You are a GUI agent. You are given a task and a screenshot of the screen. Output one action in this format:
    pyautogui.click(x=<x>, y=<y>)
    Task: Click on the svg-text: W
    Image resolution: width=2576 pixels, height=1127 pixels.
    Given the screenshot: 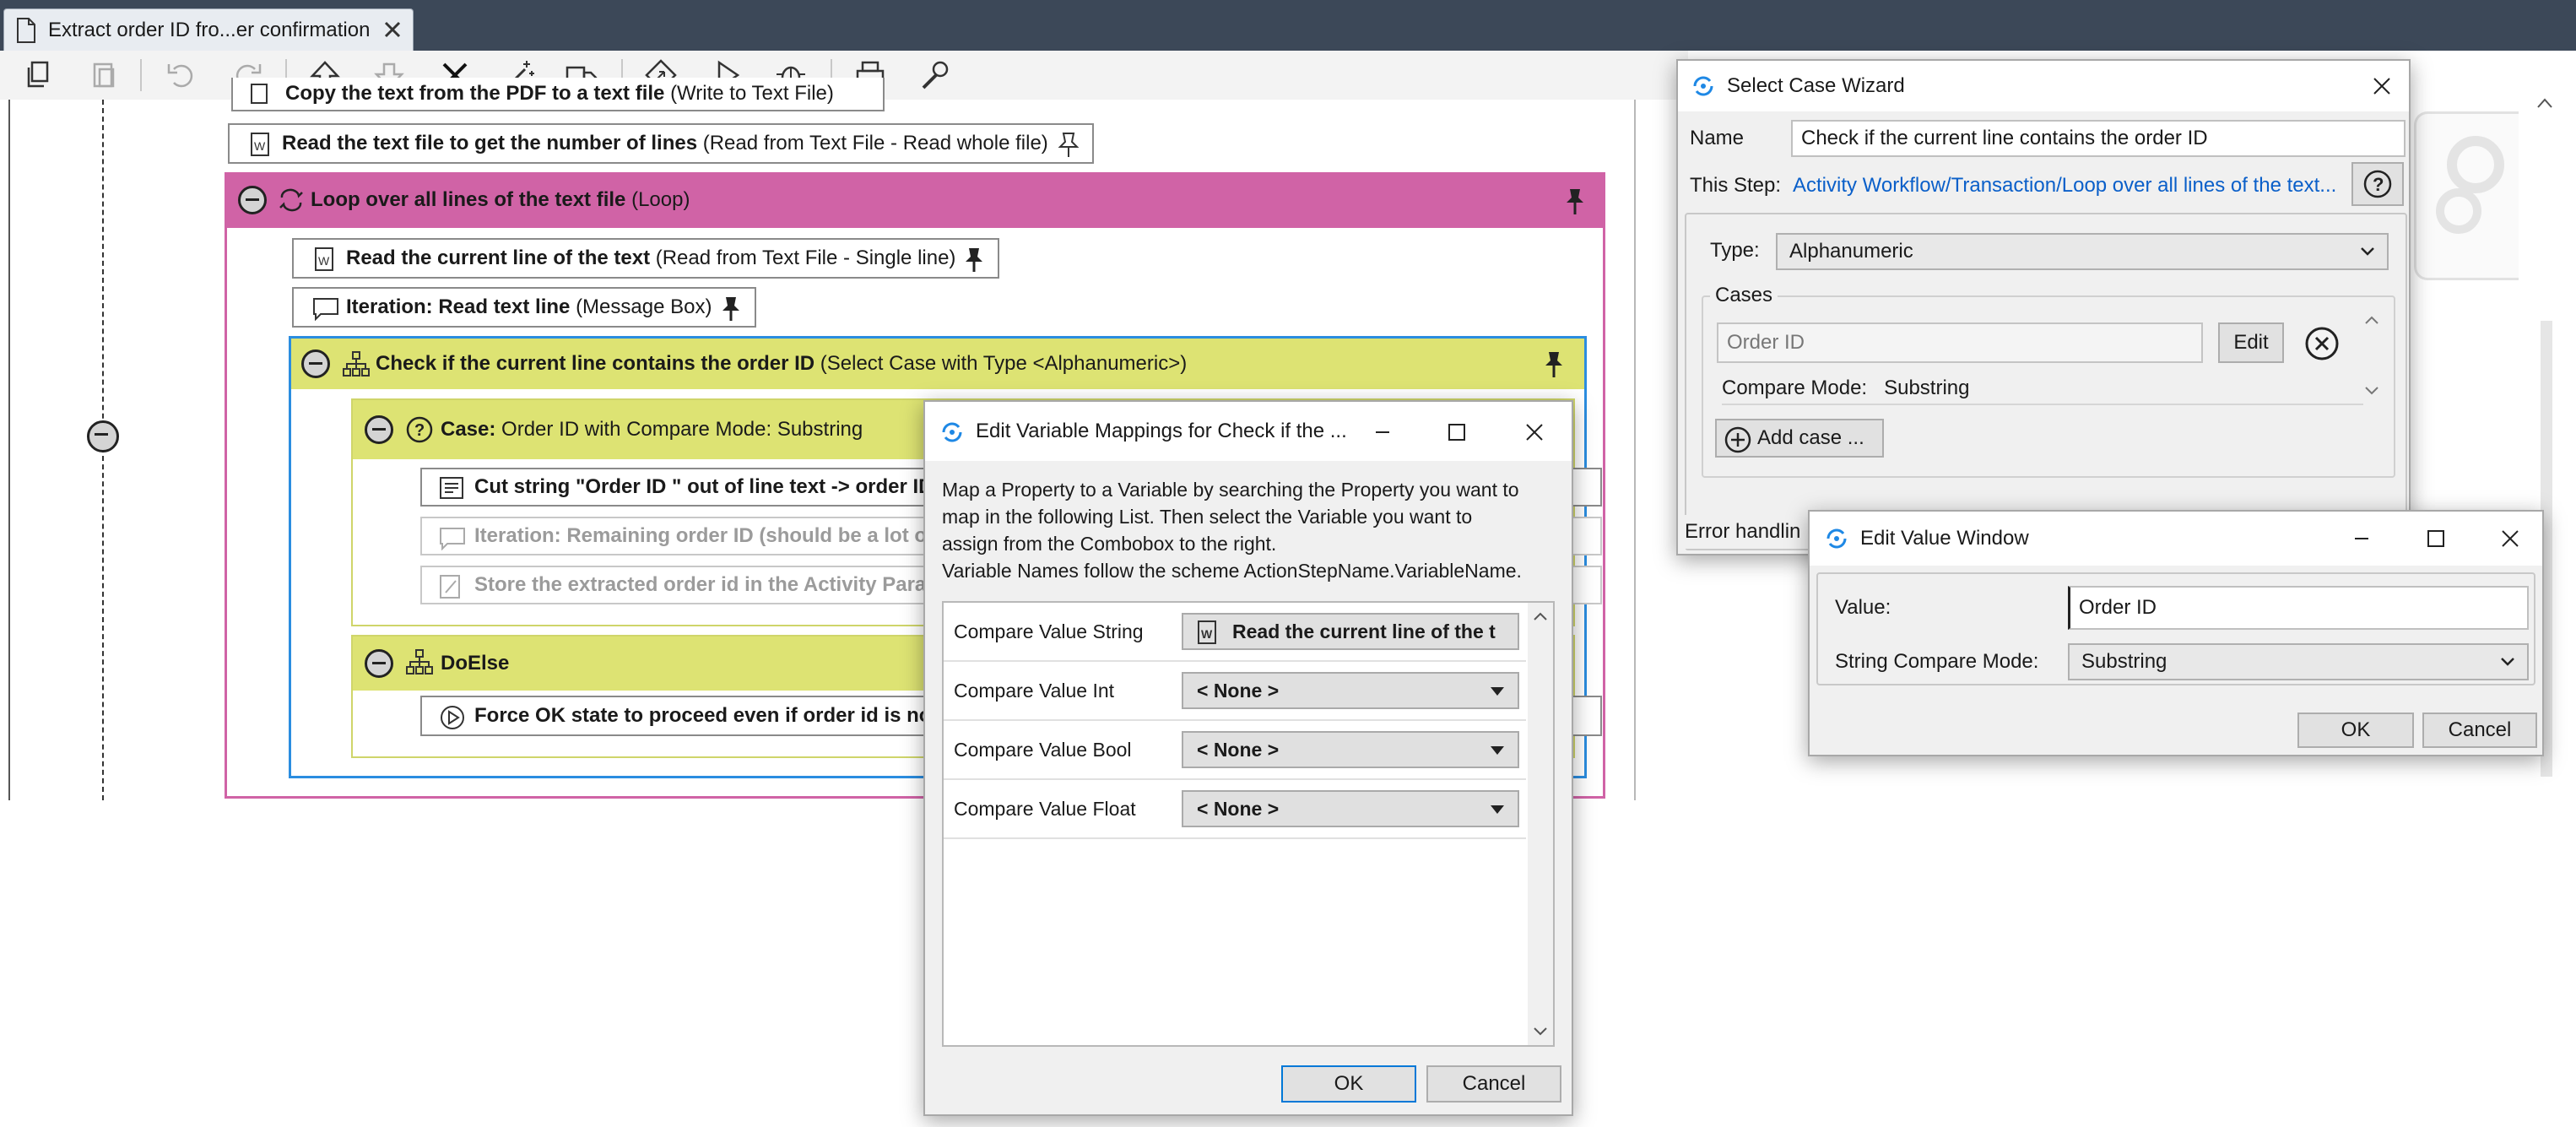 What is the action you would take?
    pyautogui.click(x=1207, y=634)
    